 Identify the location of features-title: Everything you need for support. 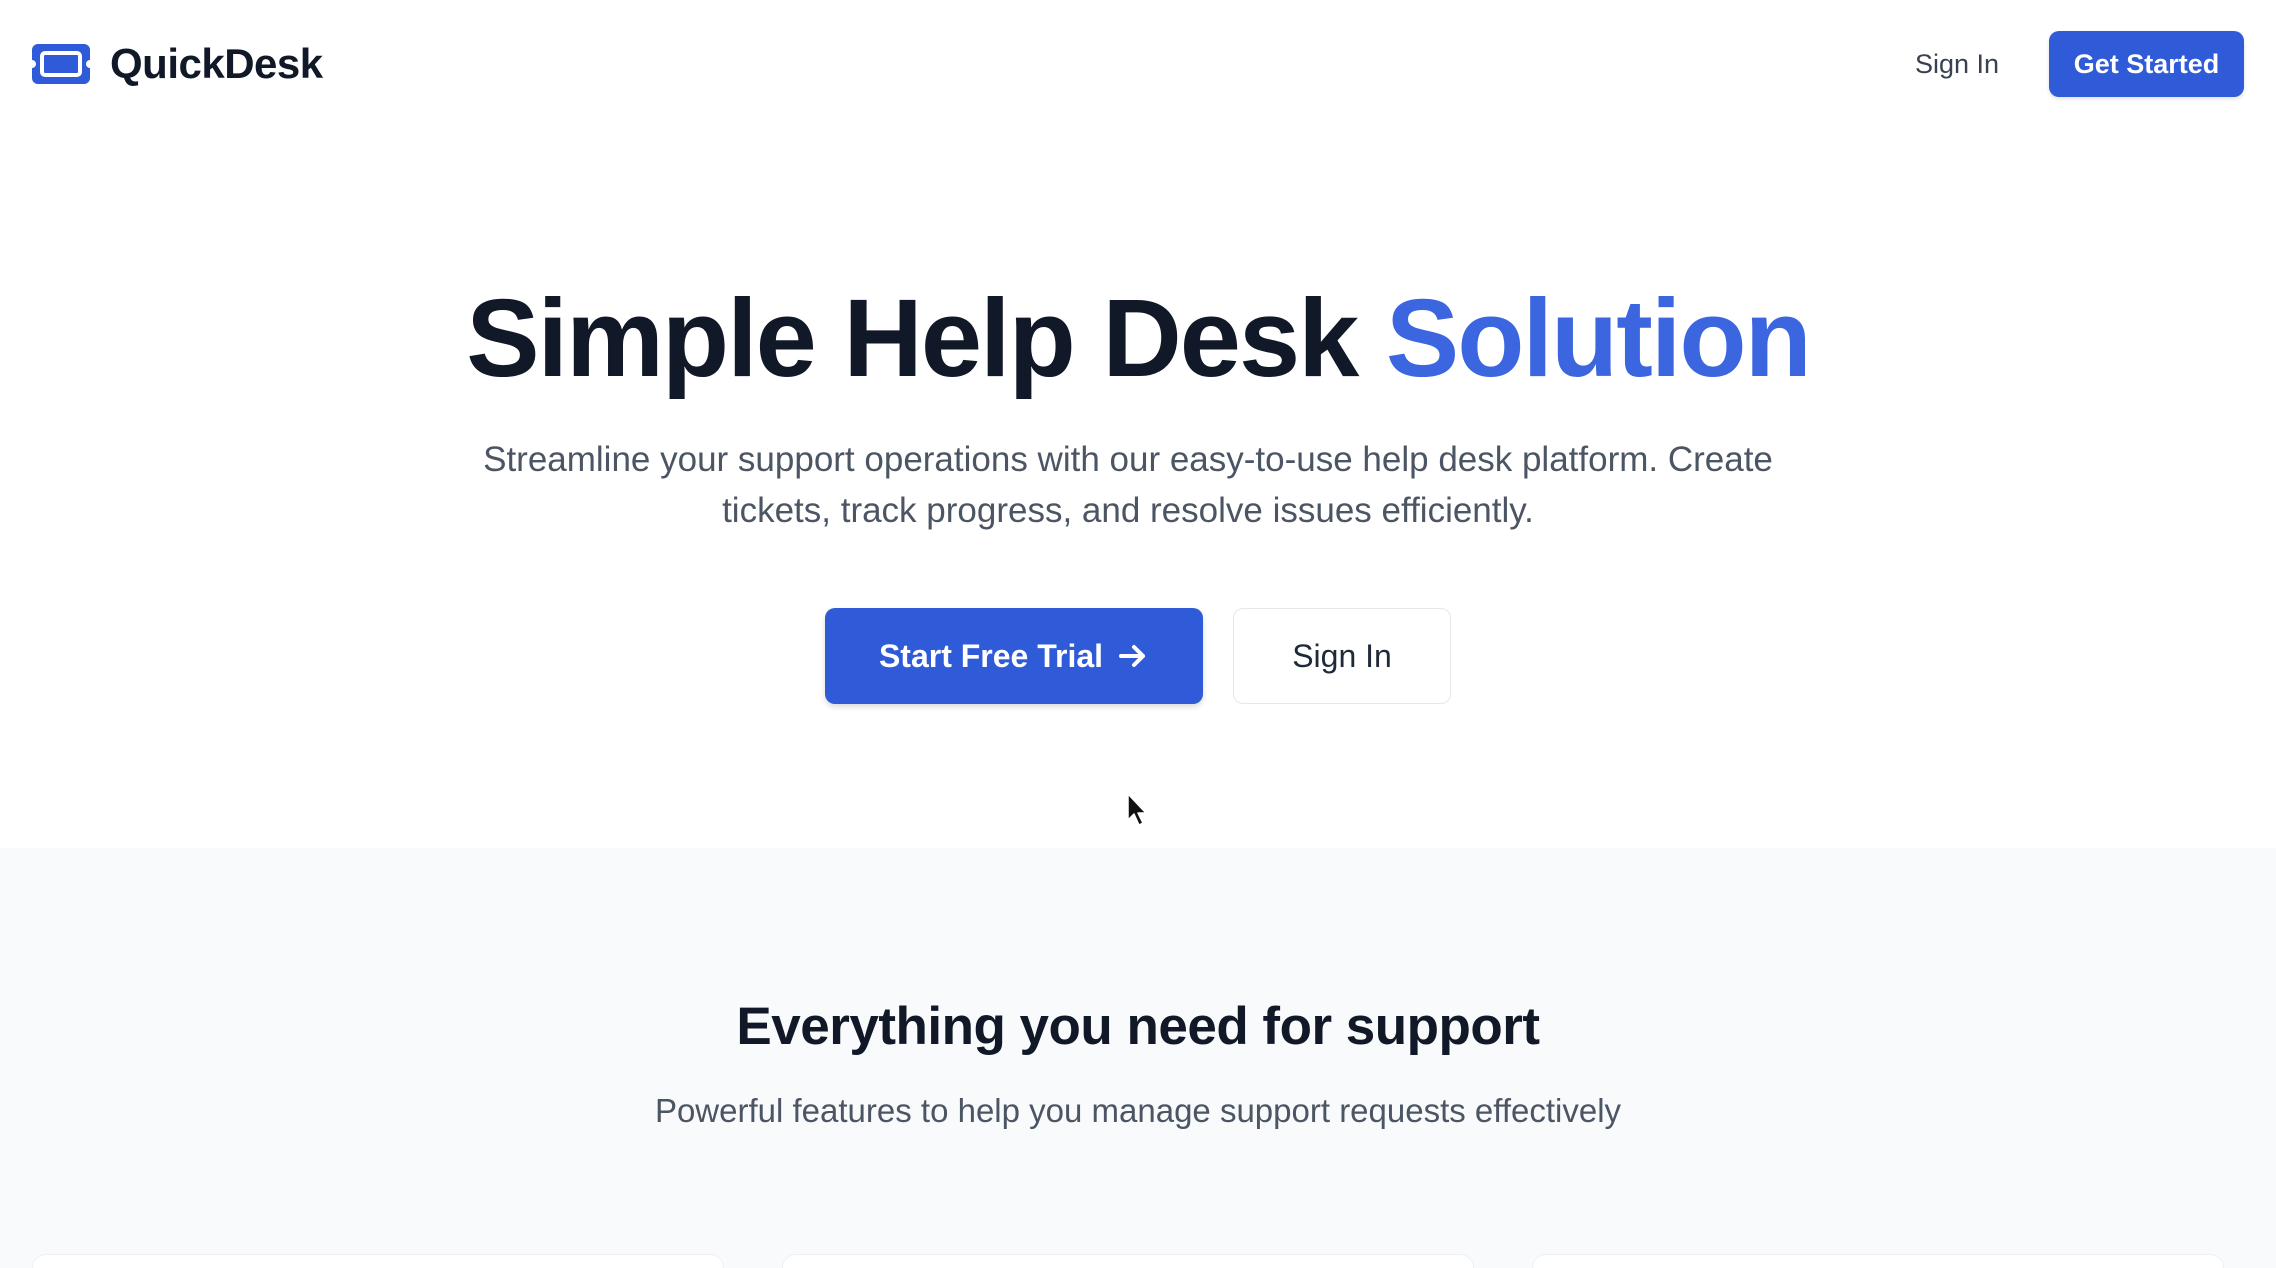
(1138, 1026).